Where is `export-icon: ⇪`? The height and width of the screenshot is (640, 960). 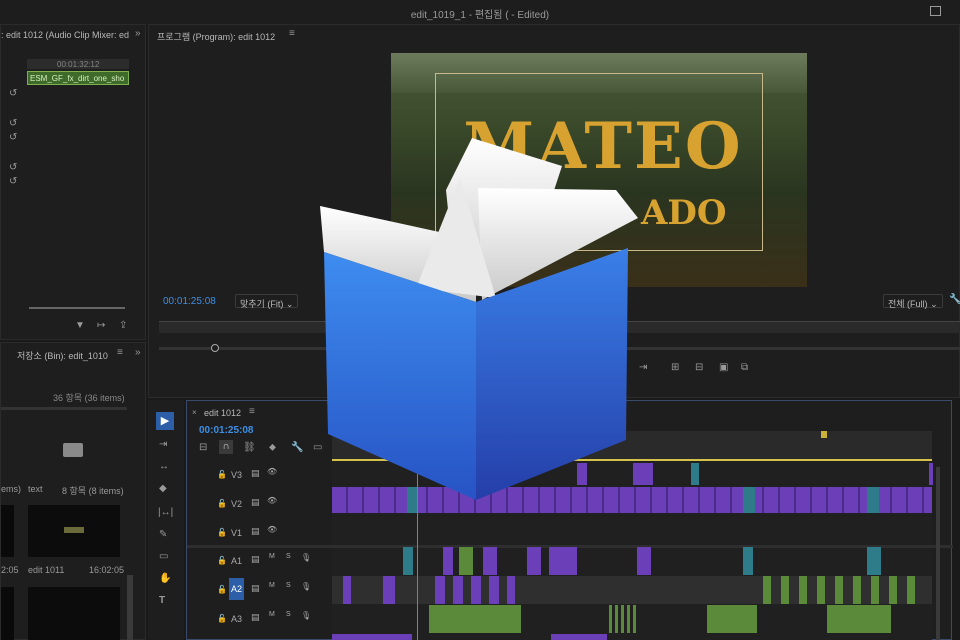 export-icon: ⇪ is located at coordinates (123, 326).